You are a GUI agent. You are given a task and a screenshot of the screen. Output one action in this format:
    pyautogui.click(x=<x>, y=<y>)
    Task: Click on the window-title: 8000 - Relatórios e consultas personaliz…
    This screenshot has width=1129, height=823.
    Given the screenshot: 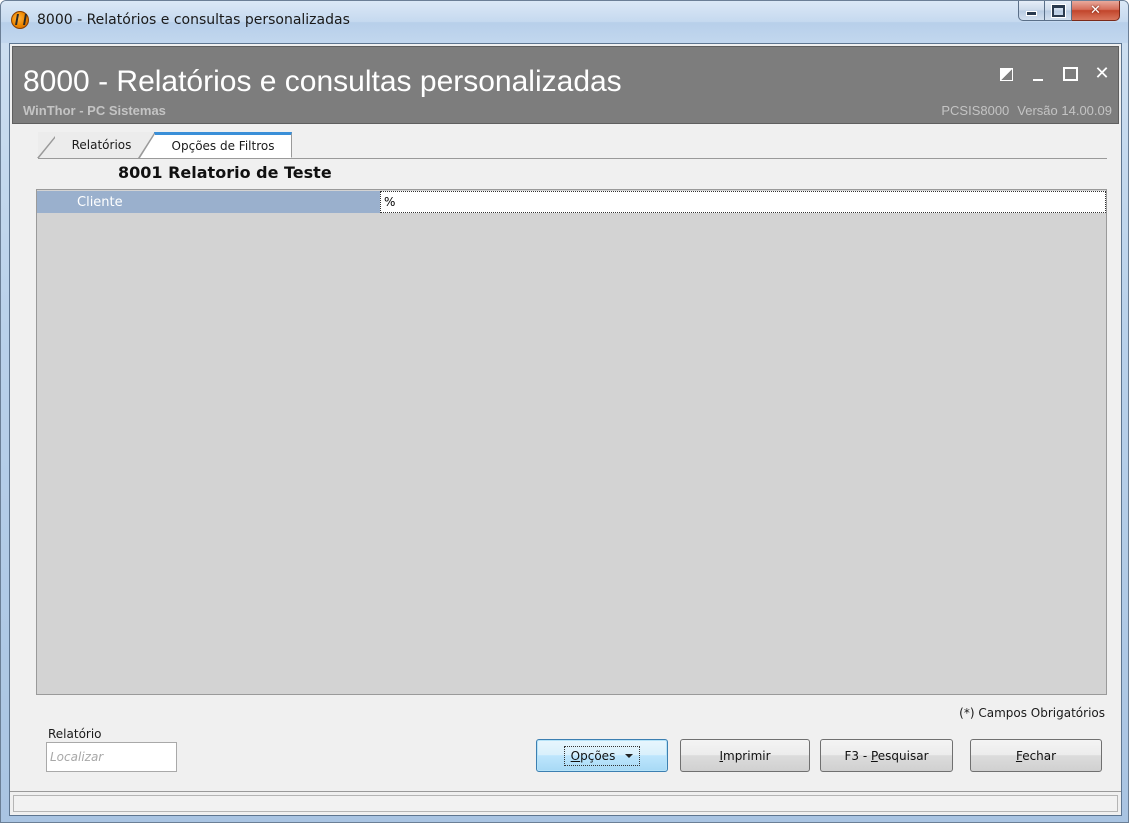 What is the action you would take?
    pyautogui.click(x=193, y=20)
    